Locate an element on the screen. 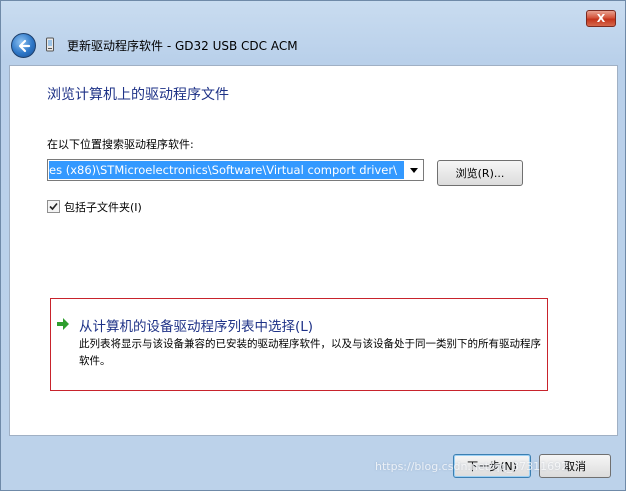 The height and width of the screenshot is (491, 626). checkmark-icon is located at coordinates (53, 206).